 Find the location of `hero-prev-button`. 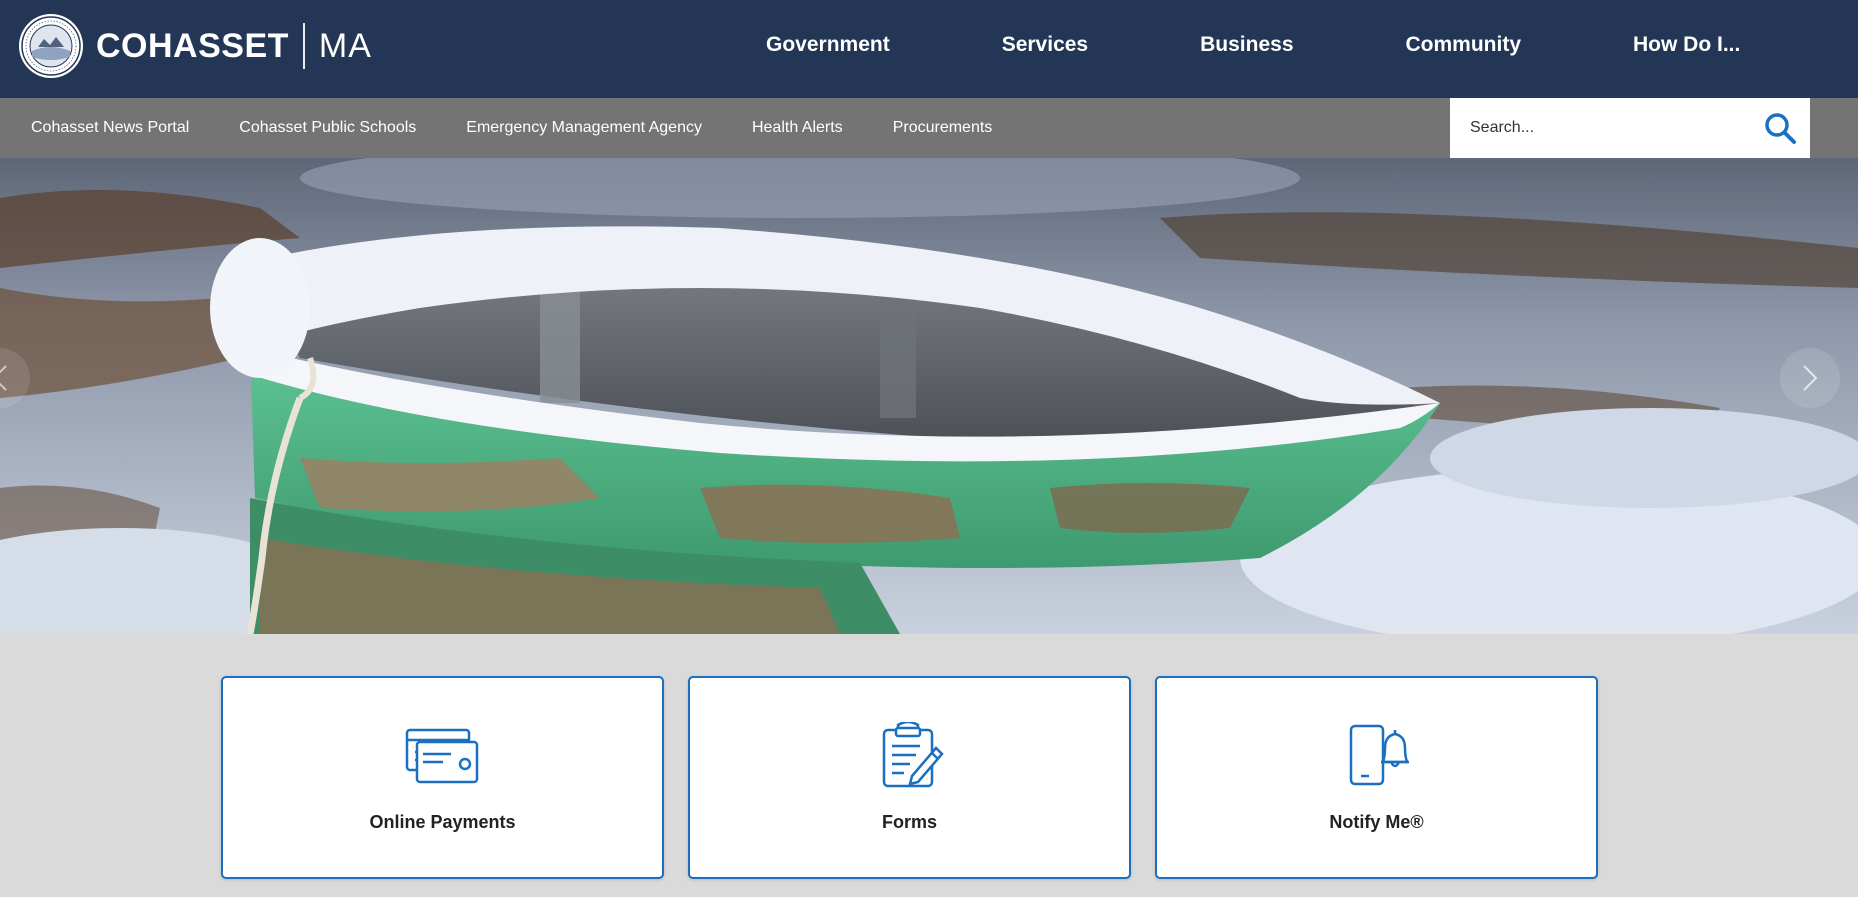

hero-prev-button is located at coordinates (15, 378).